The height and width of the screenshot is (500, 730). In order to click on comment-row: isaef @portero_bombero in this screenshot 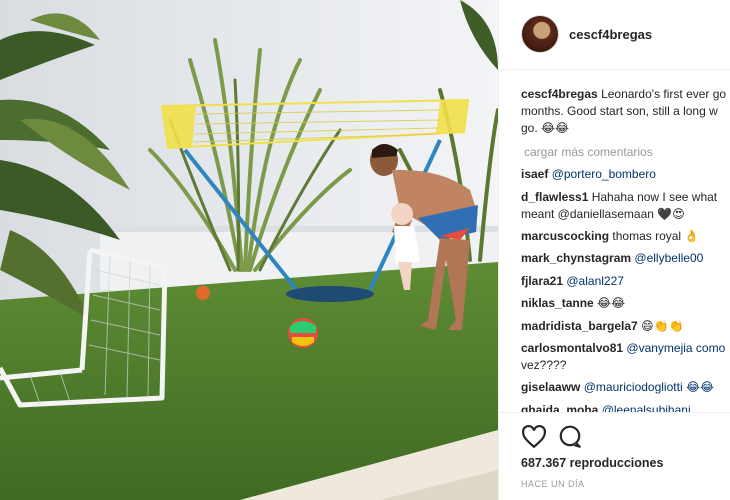, I will do `click(588, 174)`.